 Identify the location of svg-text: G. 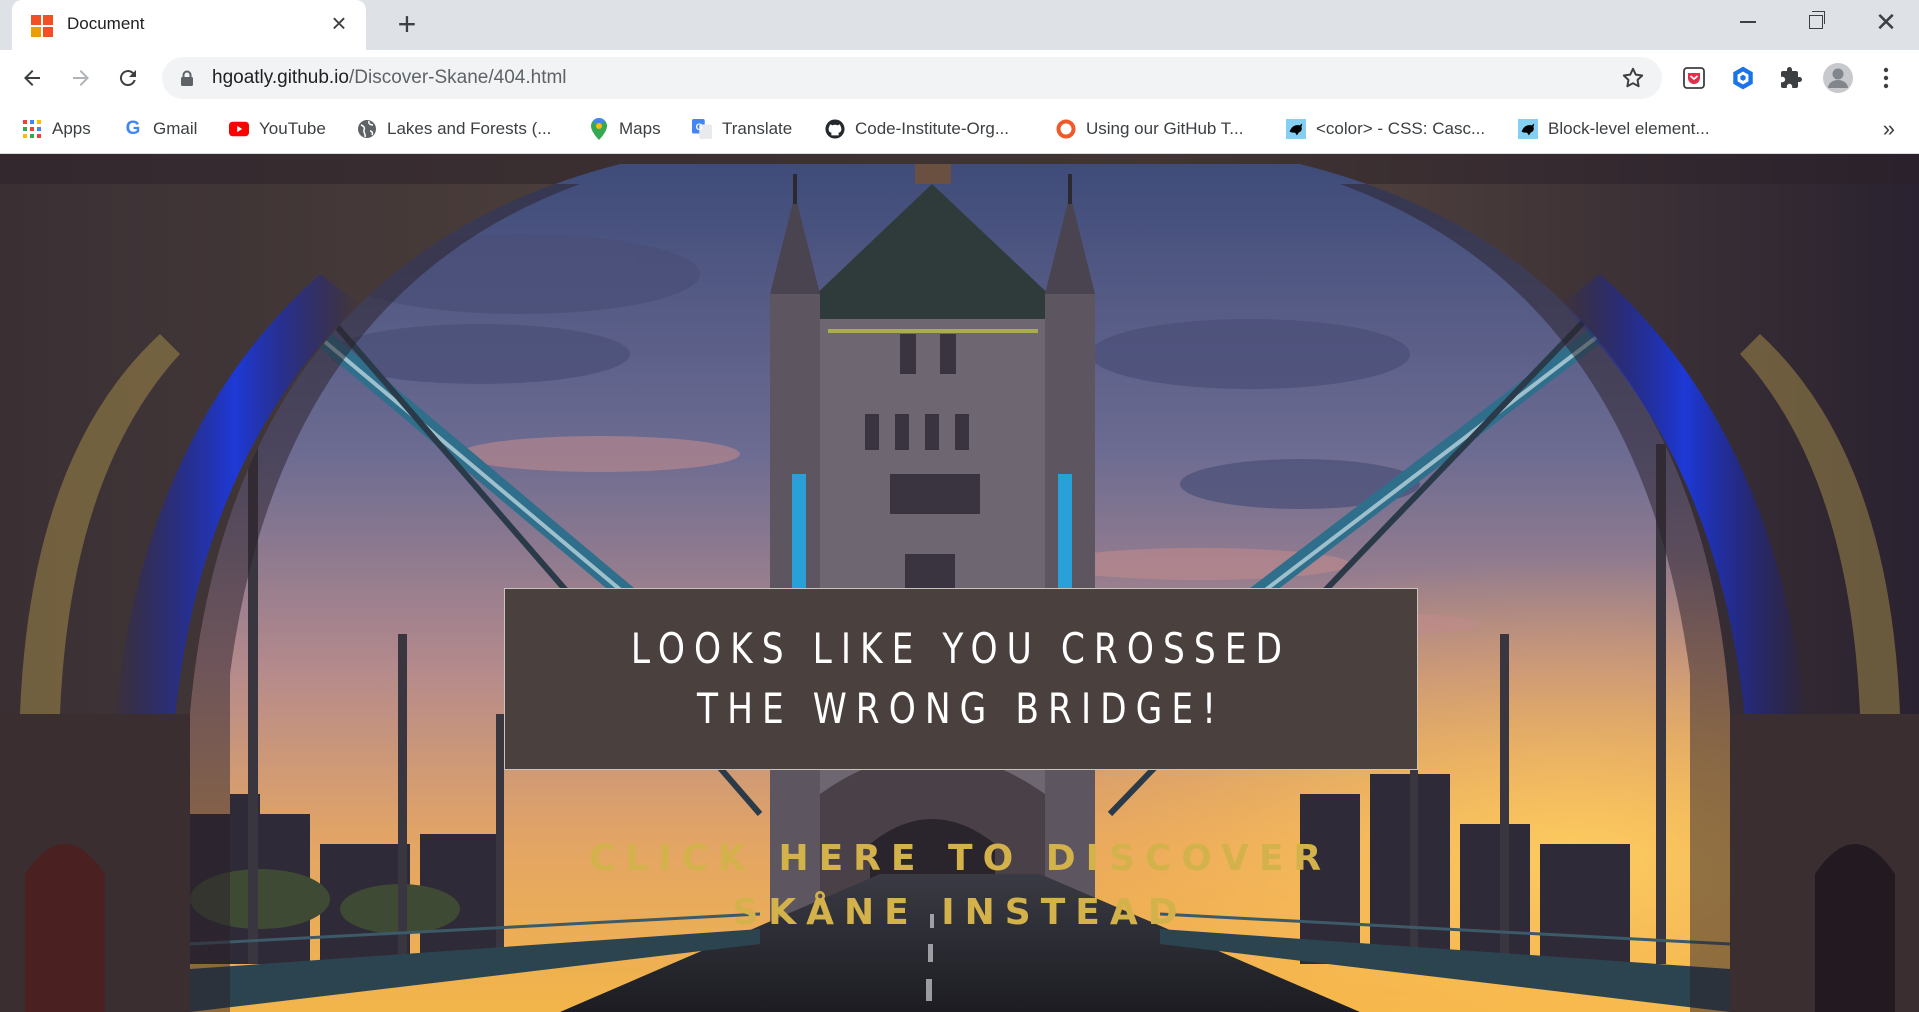
(699, 127).